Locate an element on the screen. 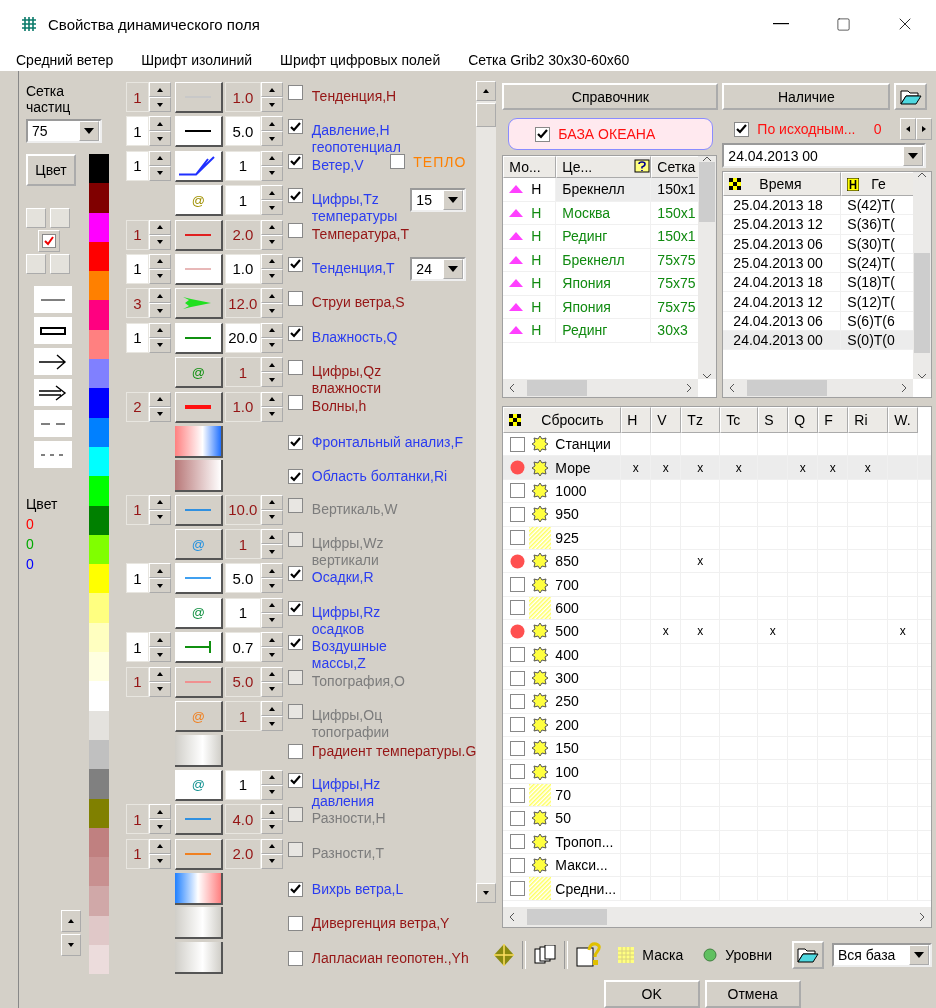 The height and width of the screenshot is (1008, 936). table-row: 500 x x x x is located at coordinates (717, 632).